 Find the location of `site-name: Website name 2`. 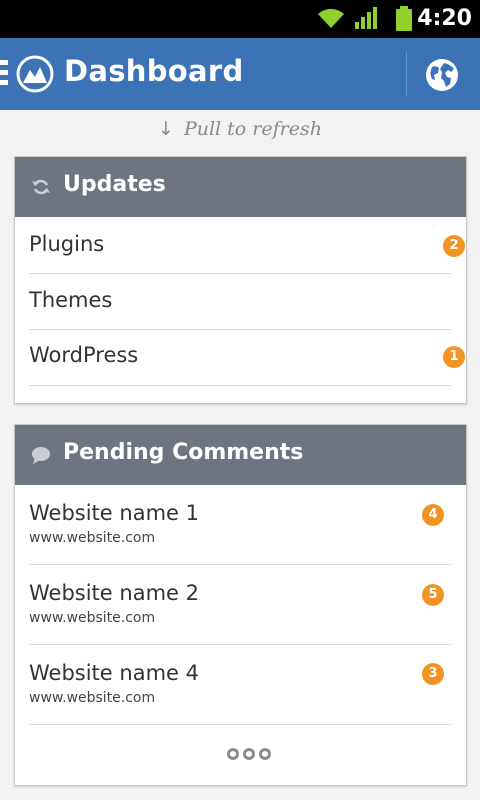

site-name: Website name 2 is located at coordinates (114, 593).